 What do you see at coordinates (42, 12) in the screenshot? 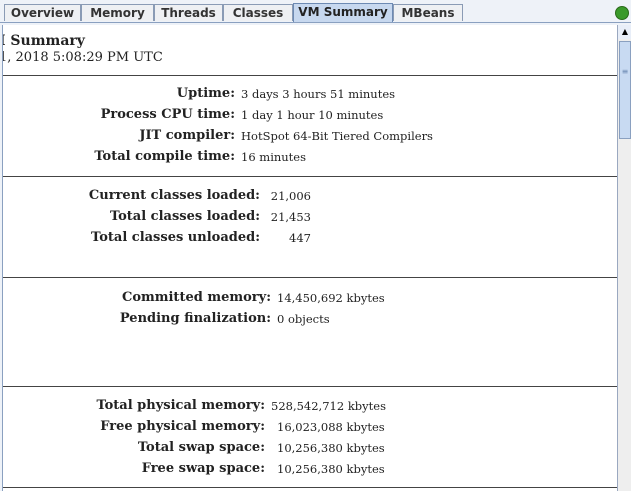
I see `tab-overview: Overview` at bounding box center [42, 12].